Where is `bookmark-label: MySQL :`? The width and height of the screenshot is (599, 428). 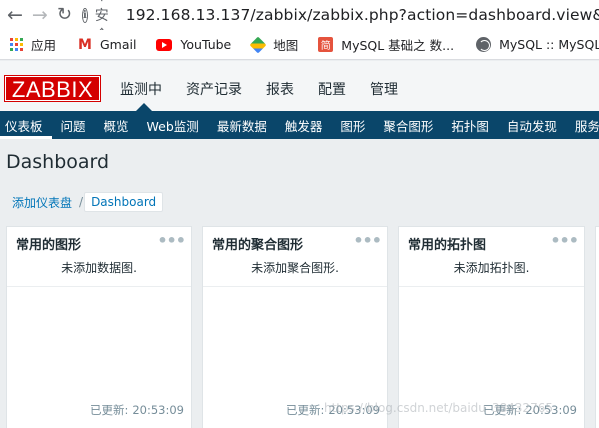 bookmark-label: MySQL : is located at coordinates (549, 44).